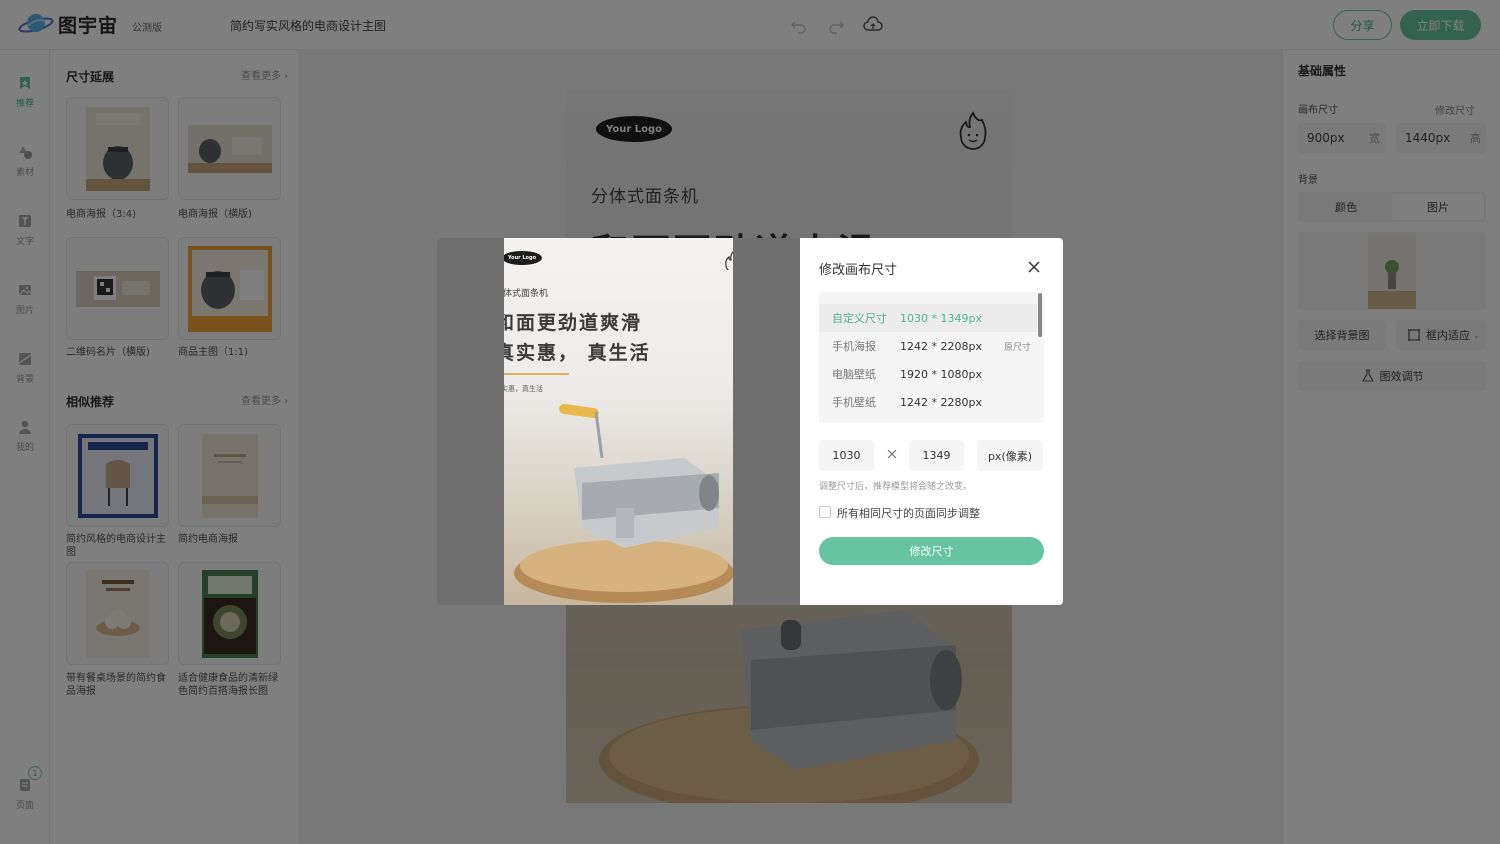 This screenshot has height=844, width=1500. I want to click on original-size-tag: 原尺寸, so click(1018, 347).